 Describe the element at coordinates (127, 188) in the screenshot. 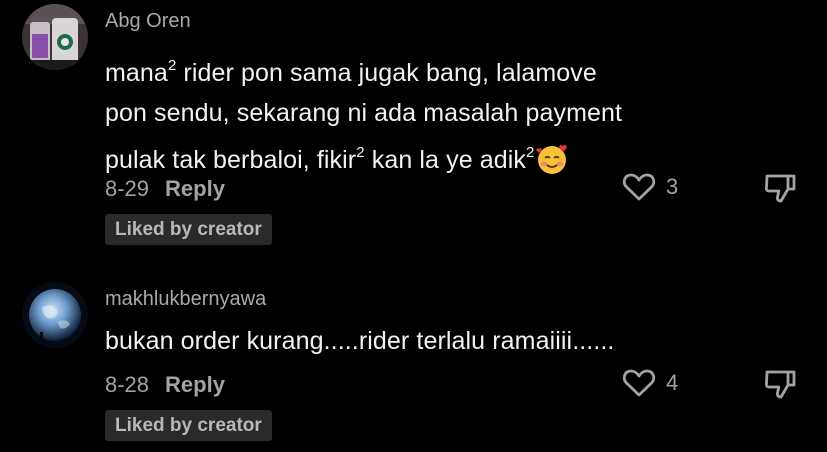

I see `comment-date: 8-29` at that location.